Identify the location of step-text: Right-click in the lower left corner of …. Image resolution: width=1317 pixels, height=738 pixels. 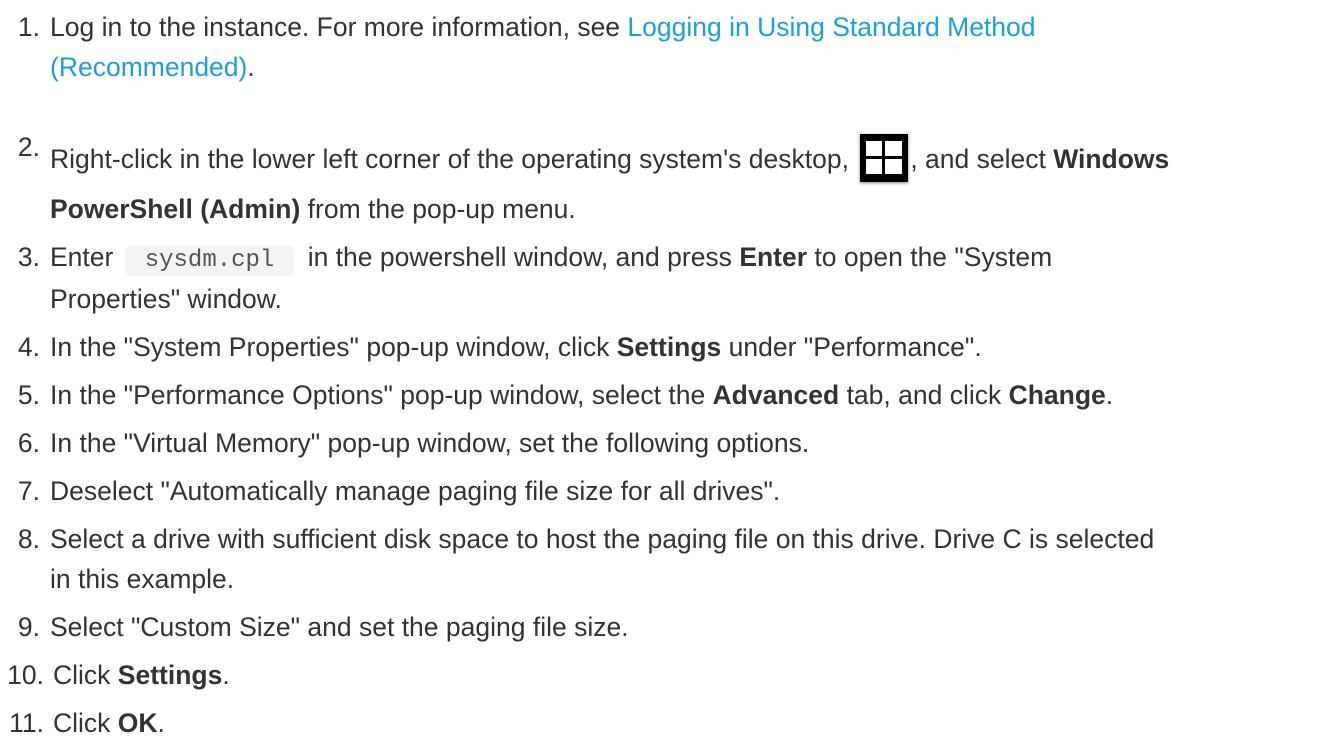
(449, 159).